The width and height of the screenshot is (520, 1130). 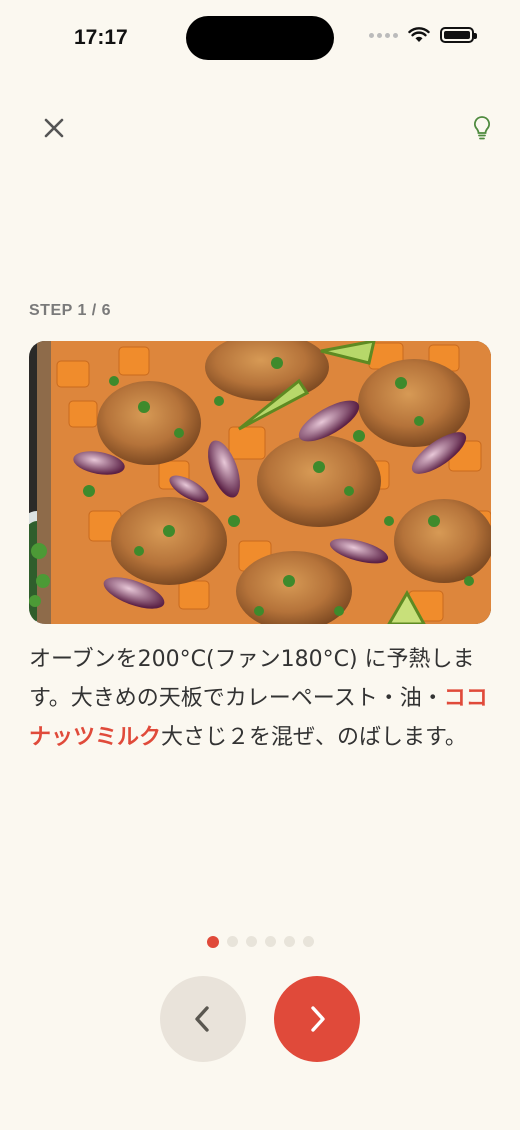 I want to click on next-step-button, so click(x=317, y=1019).